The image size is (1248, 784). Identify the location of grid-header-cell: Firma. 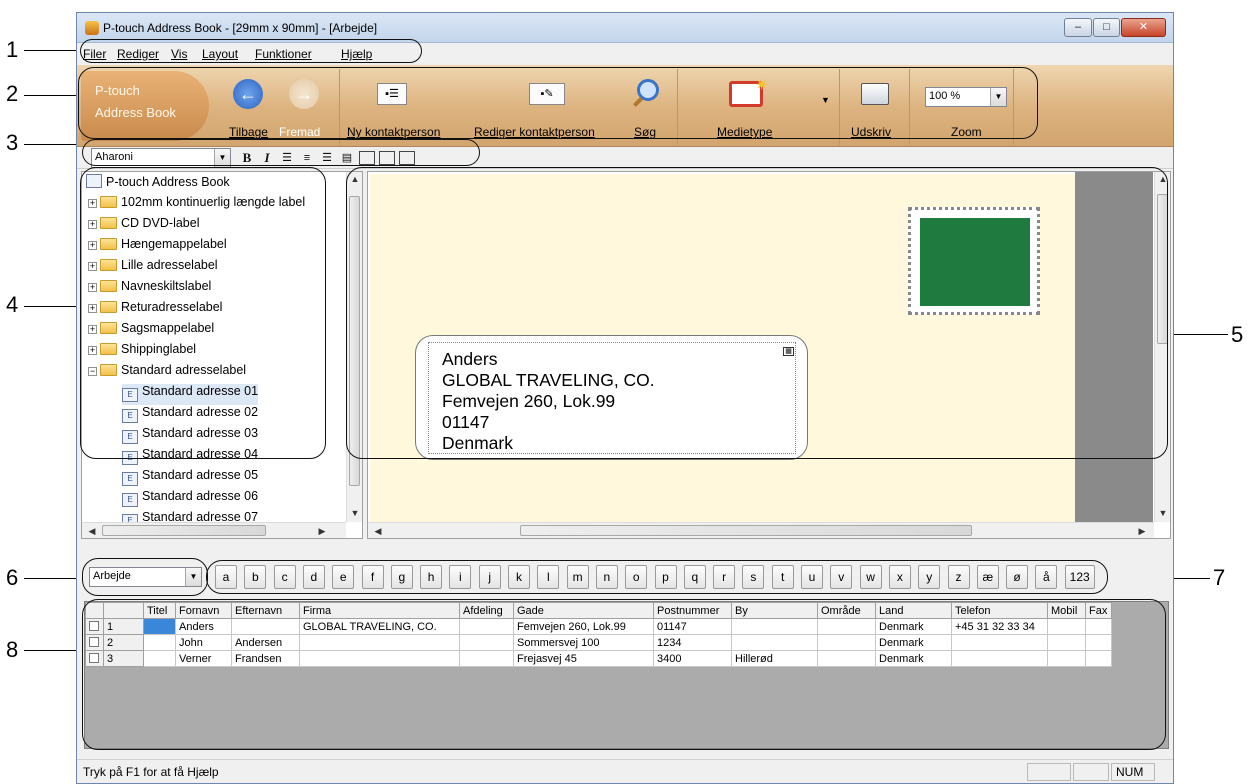
(379, 610).